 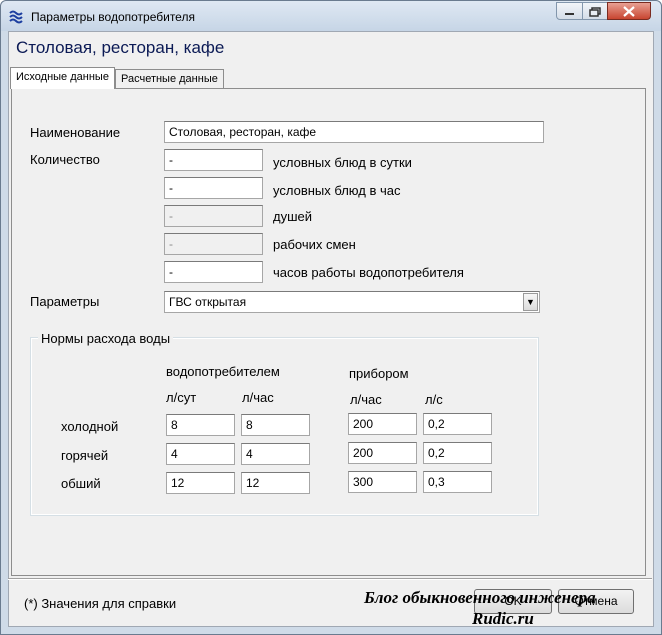 What do you see at coordinates (200, 454) in the screenshot?
I see `hot-per-day-input: 4` at bounding box center [200, 454].